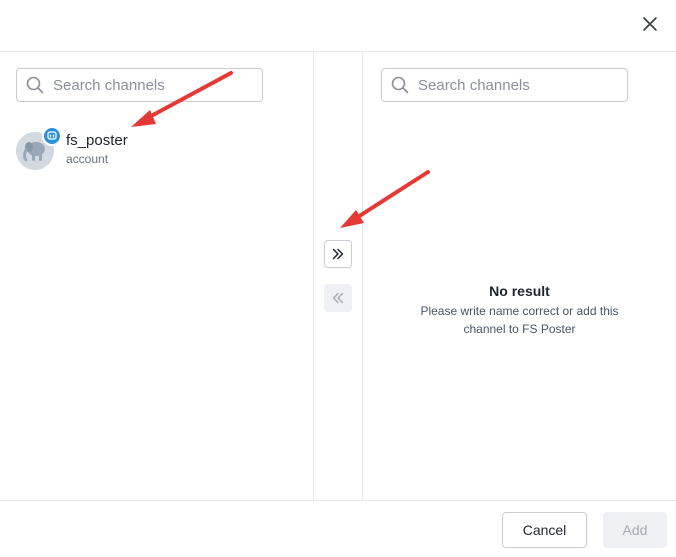 The height and width of the screenshot is (557, 676). I want to click on close-button, so click(650, 24).